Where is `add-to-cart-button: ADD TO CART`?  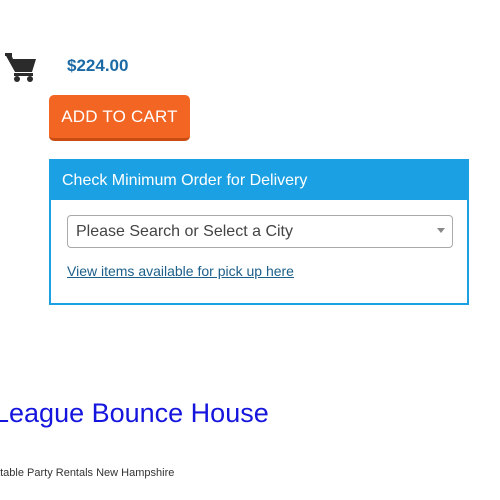 add-to-cart-button: ADD TO CART is located at coordinates (119, 118).